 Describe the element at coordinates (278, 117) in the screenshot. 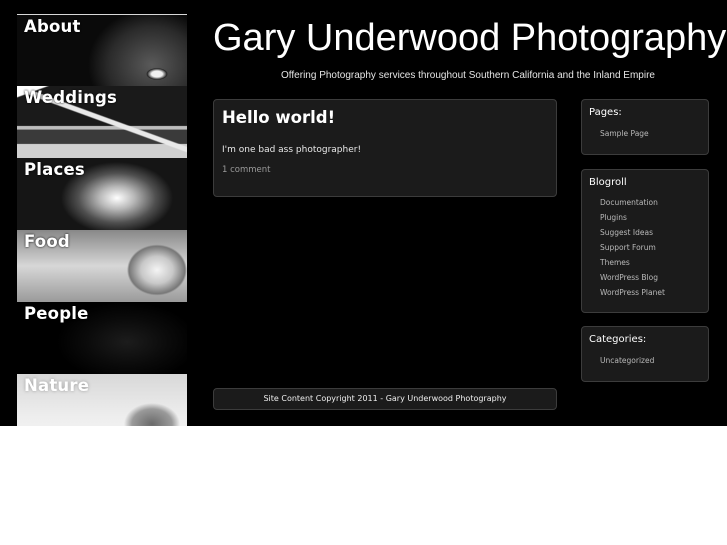

I see `post-title: Hello world!` at that location.